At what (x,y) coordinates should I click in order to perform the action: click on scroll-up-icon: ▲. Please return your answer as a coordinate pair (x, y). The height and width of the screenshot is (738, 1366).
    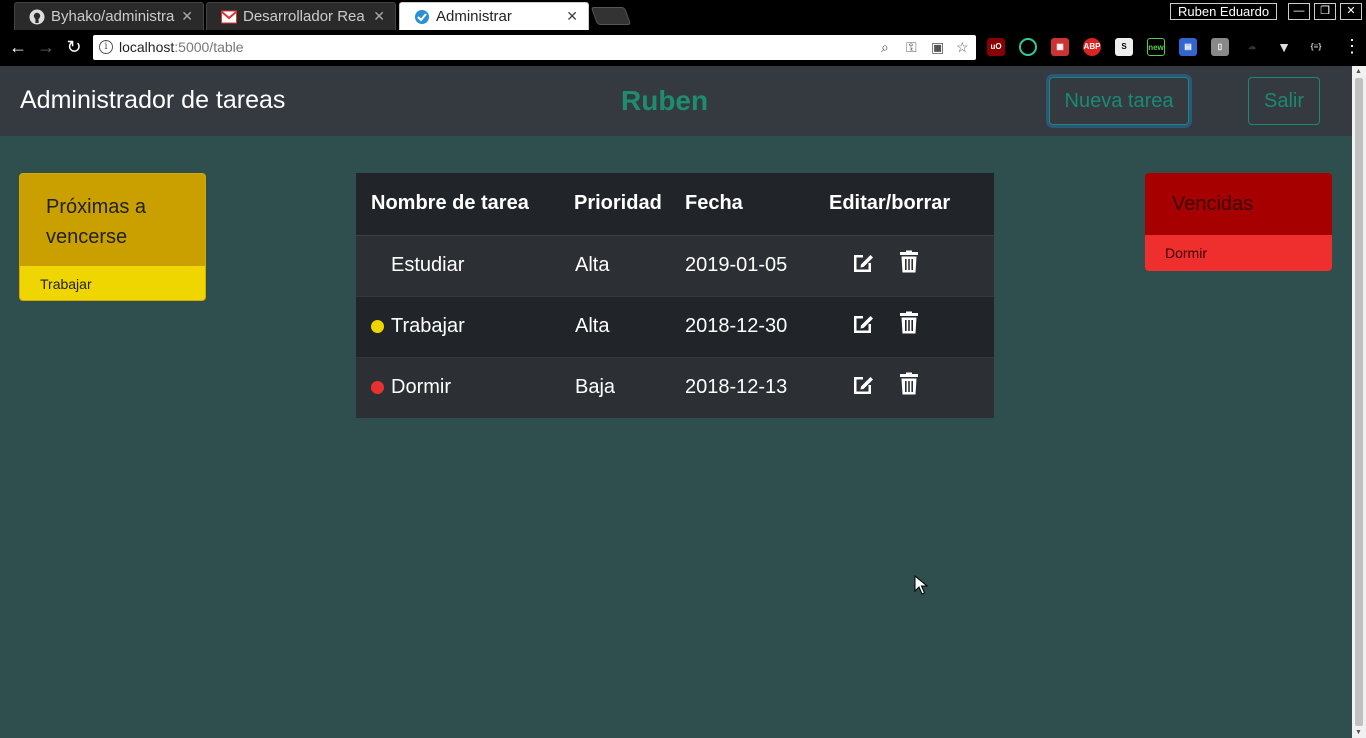
    Looking at the image, I should click on (1358, 71).